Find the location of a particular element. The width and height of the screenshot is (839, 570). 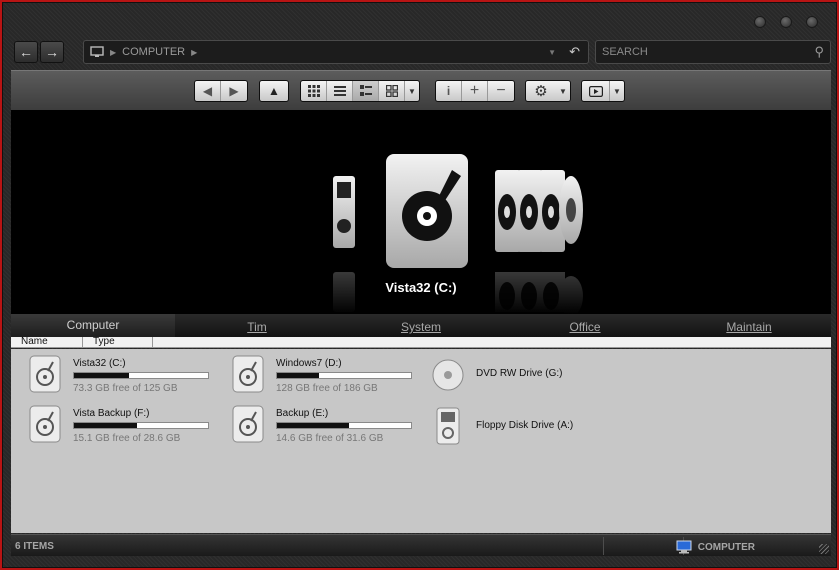

up-button: ▲ is located at coordinates (274, 91).